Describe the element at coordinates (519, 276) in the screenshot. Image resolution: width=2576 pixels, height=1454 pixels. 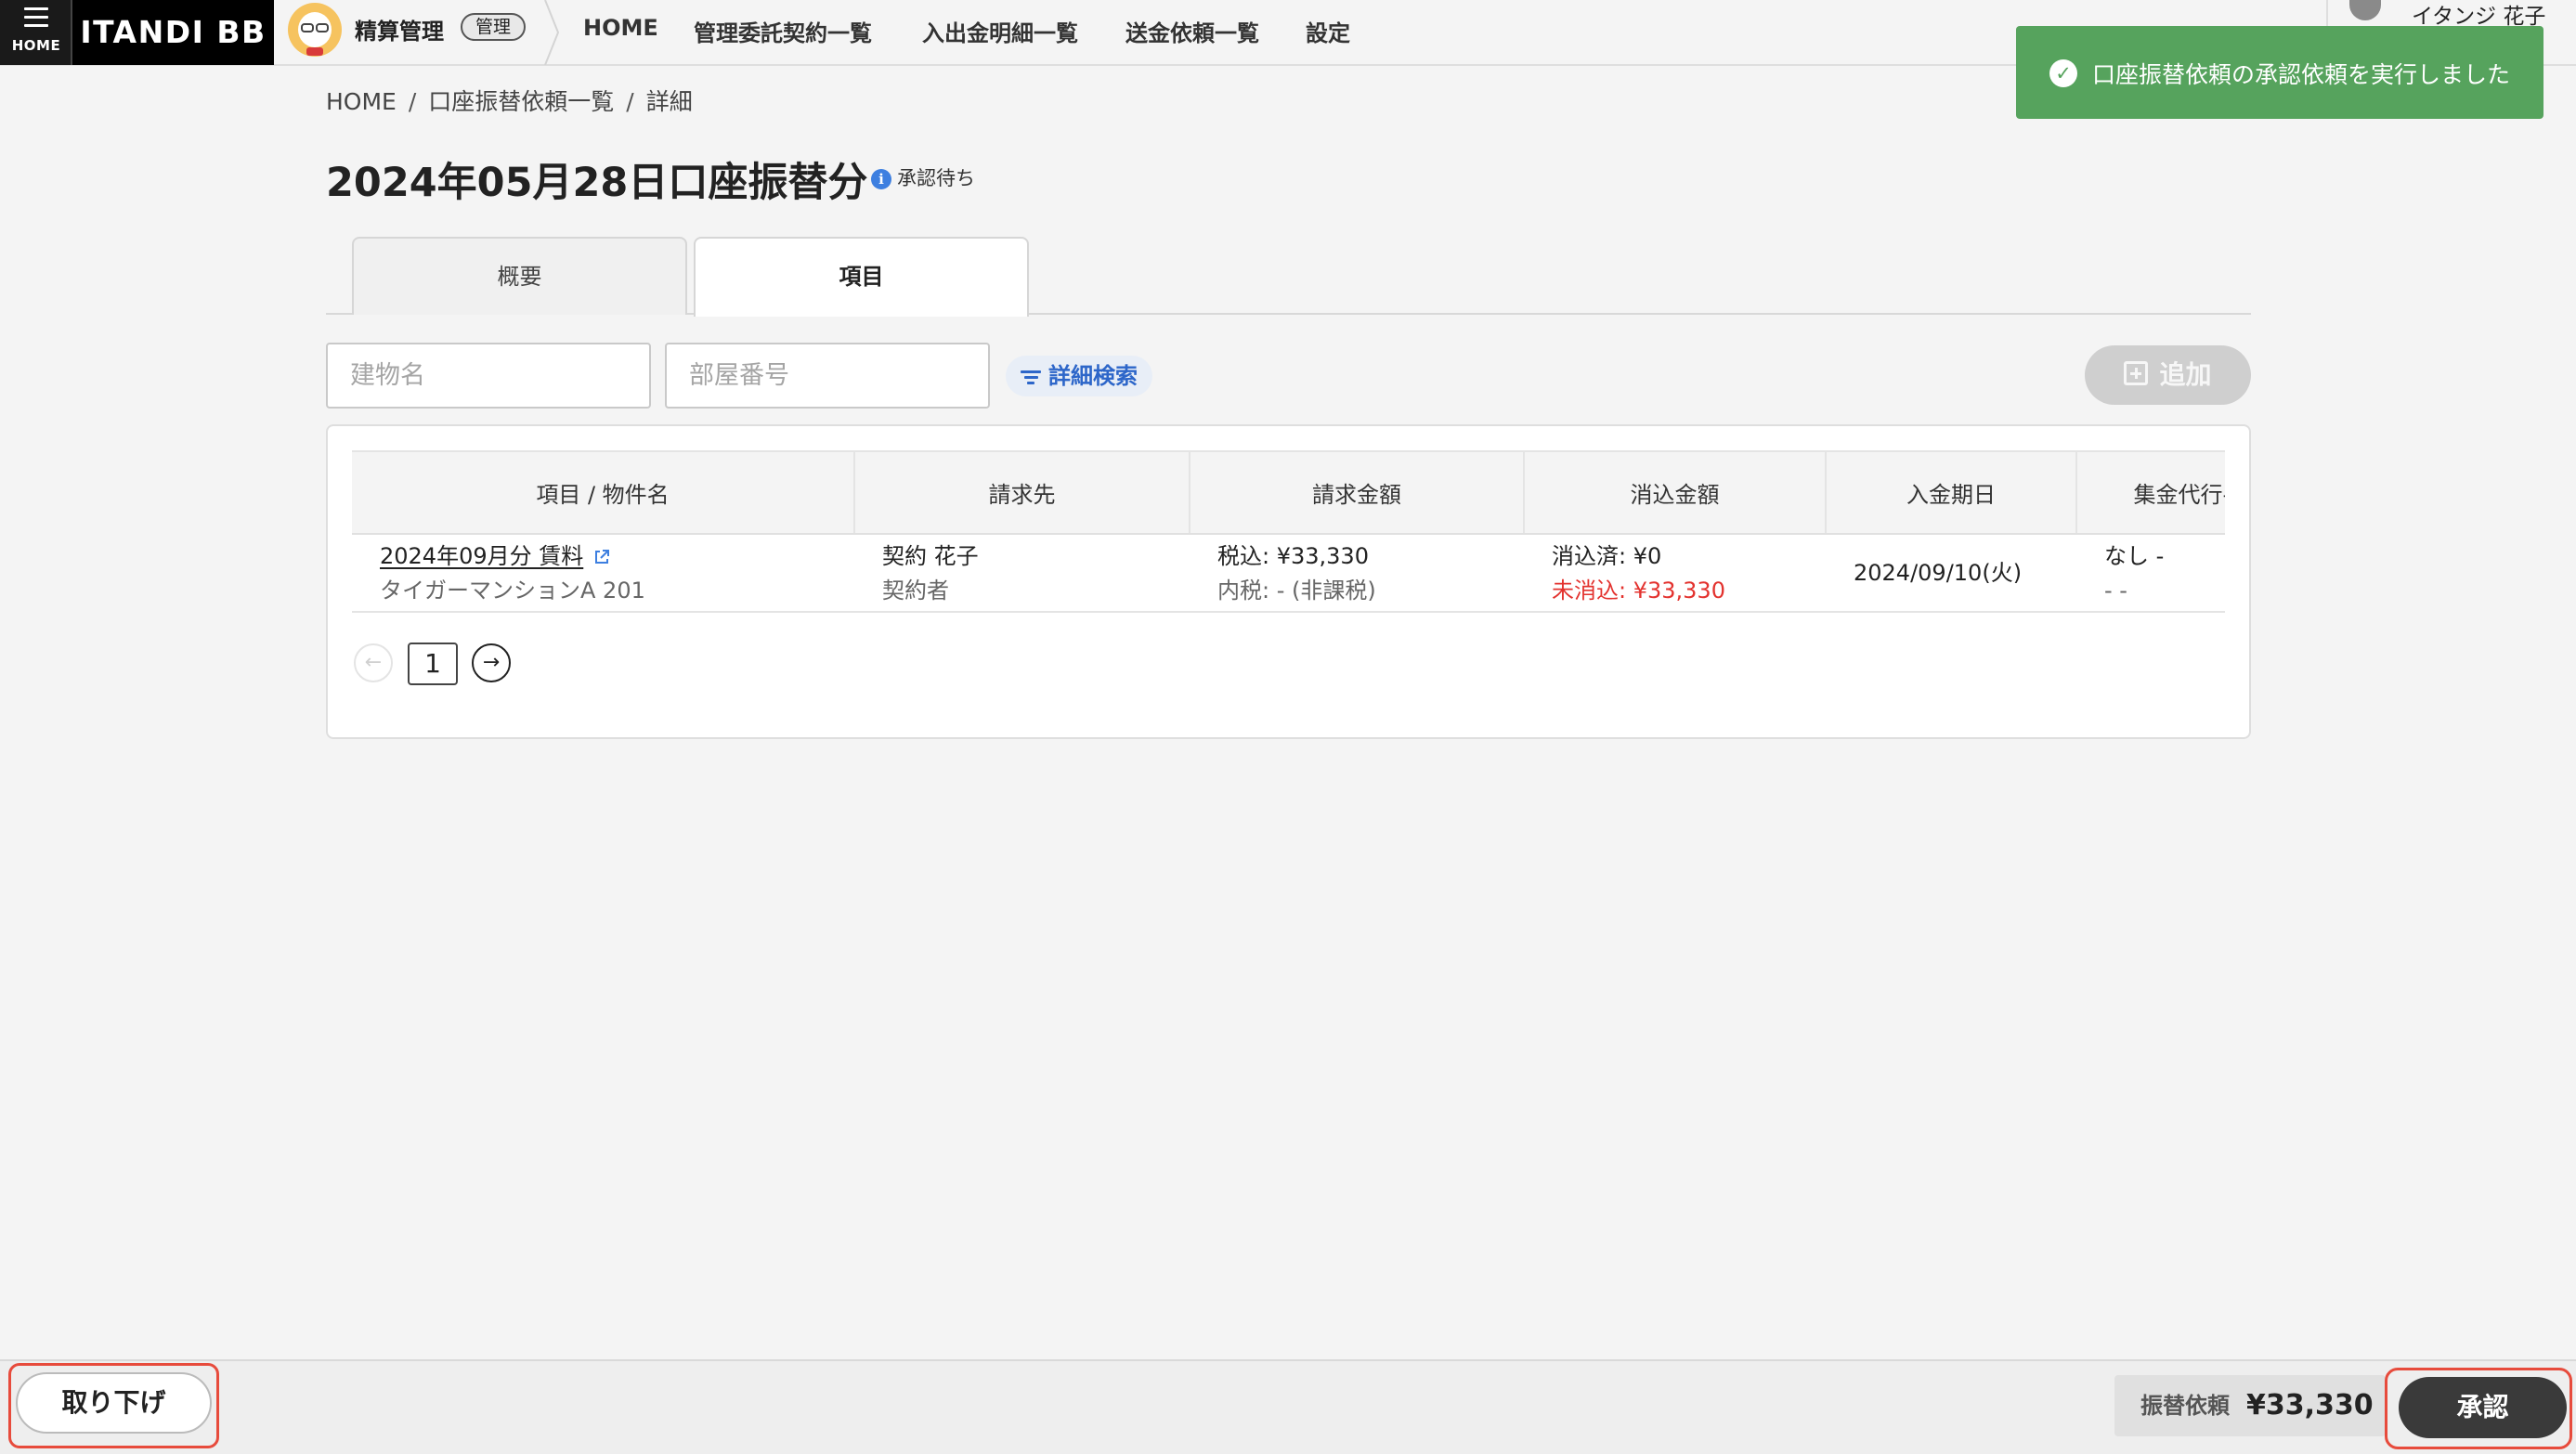
I see `tab-overview: 概要` at that location.